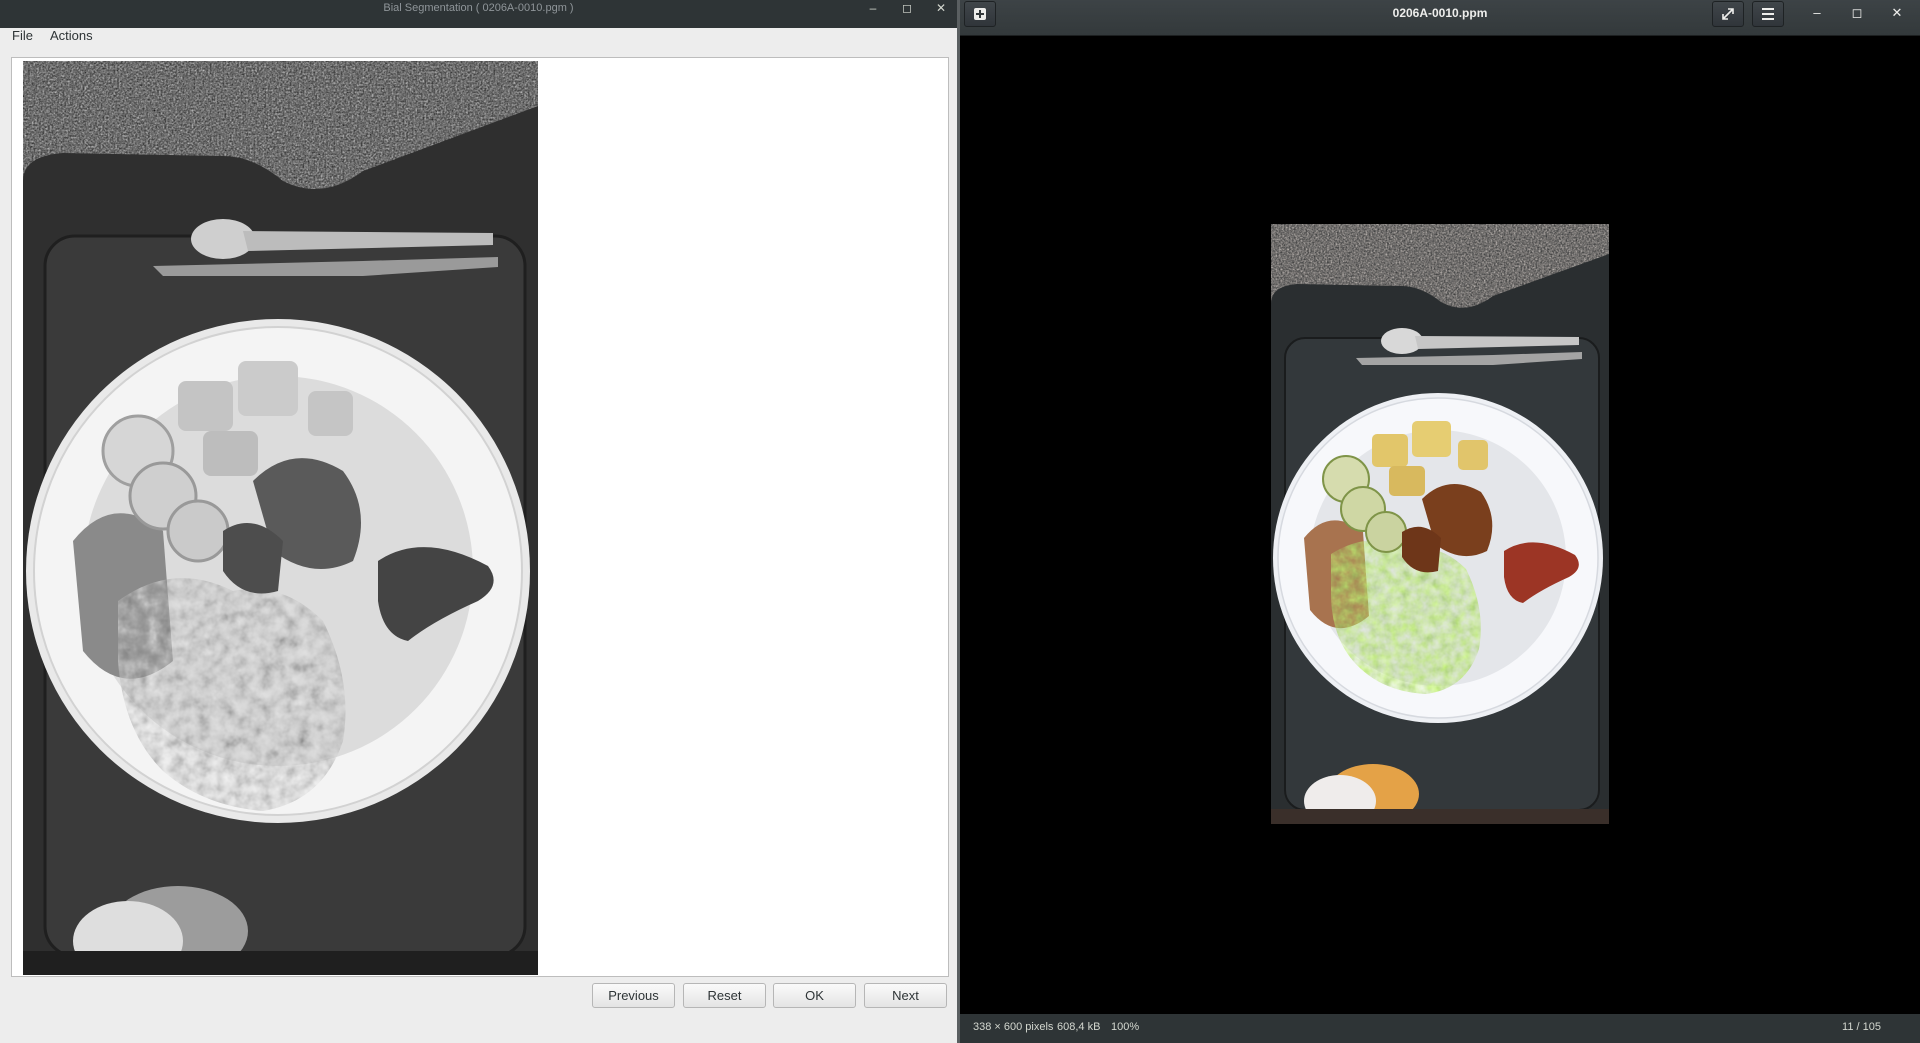 This screenshot has width=1920, height=1043. I want to click on header-bar: 0206A-0010.ppm – ◻ ✕, so click(1440, 18).